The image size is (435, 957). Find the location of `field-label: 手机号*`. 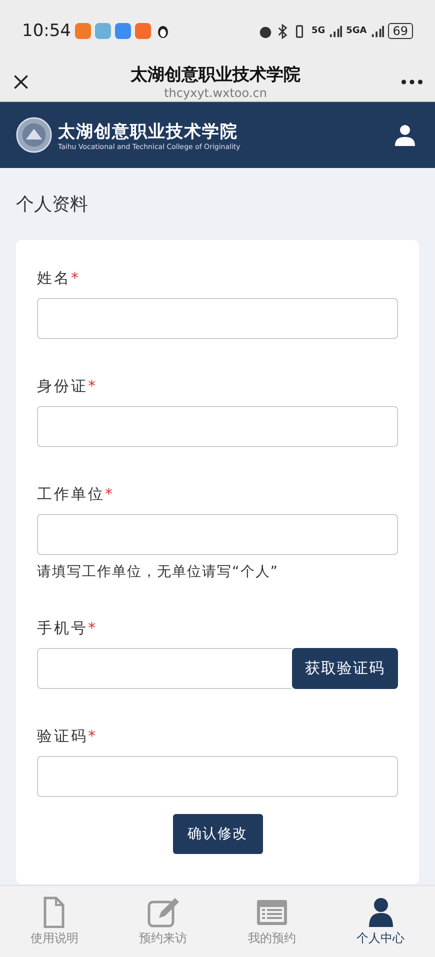

field-label: 手机号* is located at coordinates (67, 628).